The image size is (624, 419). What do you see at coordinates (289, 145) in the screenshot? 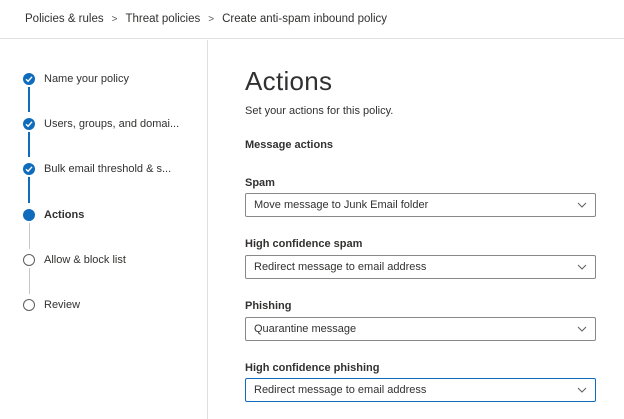
I see `section-heading-message-actions: Message actions` at bounding box center [289, 145].